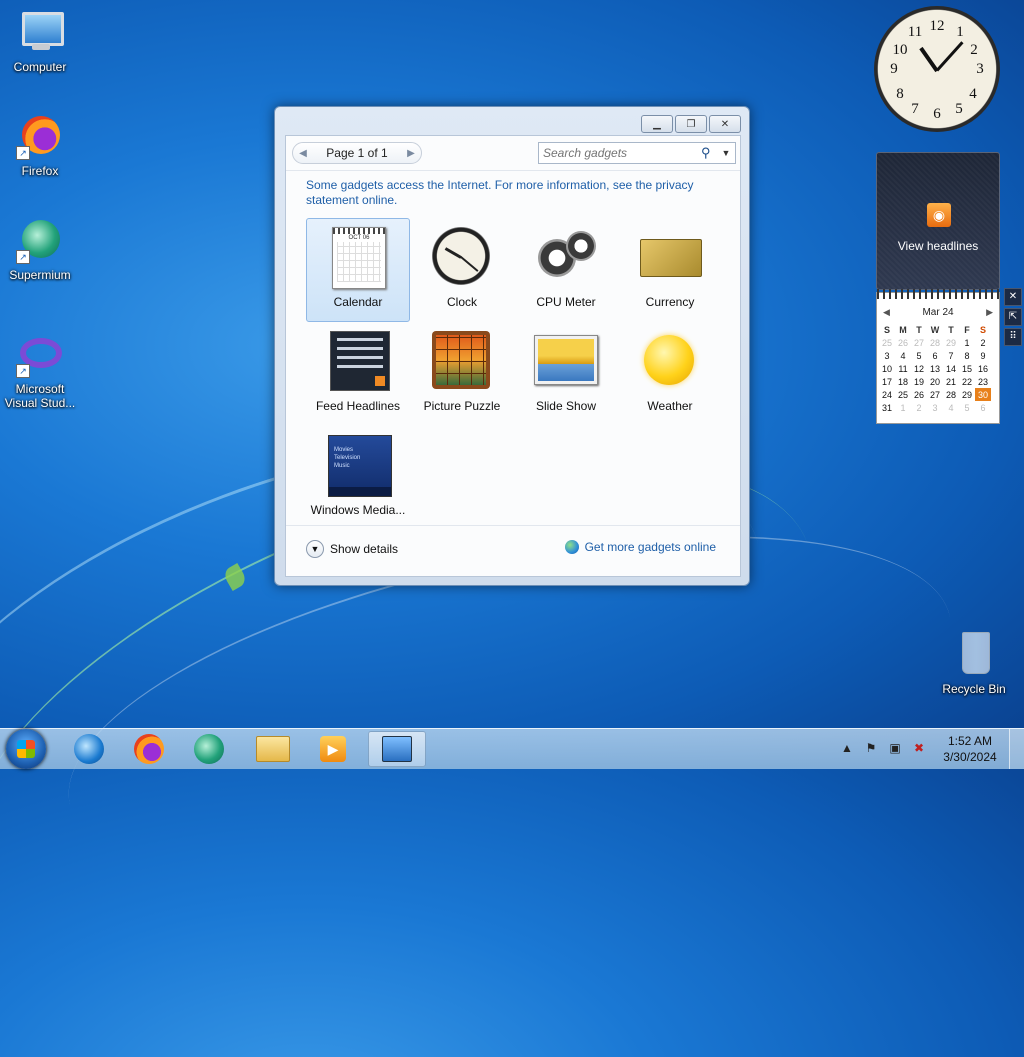 The width and height of the screenshot is (1024, 1057). What do you see at coordinates (983, 355) in the screenshot?
I see `calendar-day: 9` at bounding box center [983, 355].